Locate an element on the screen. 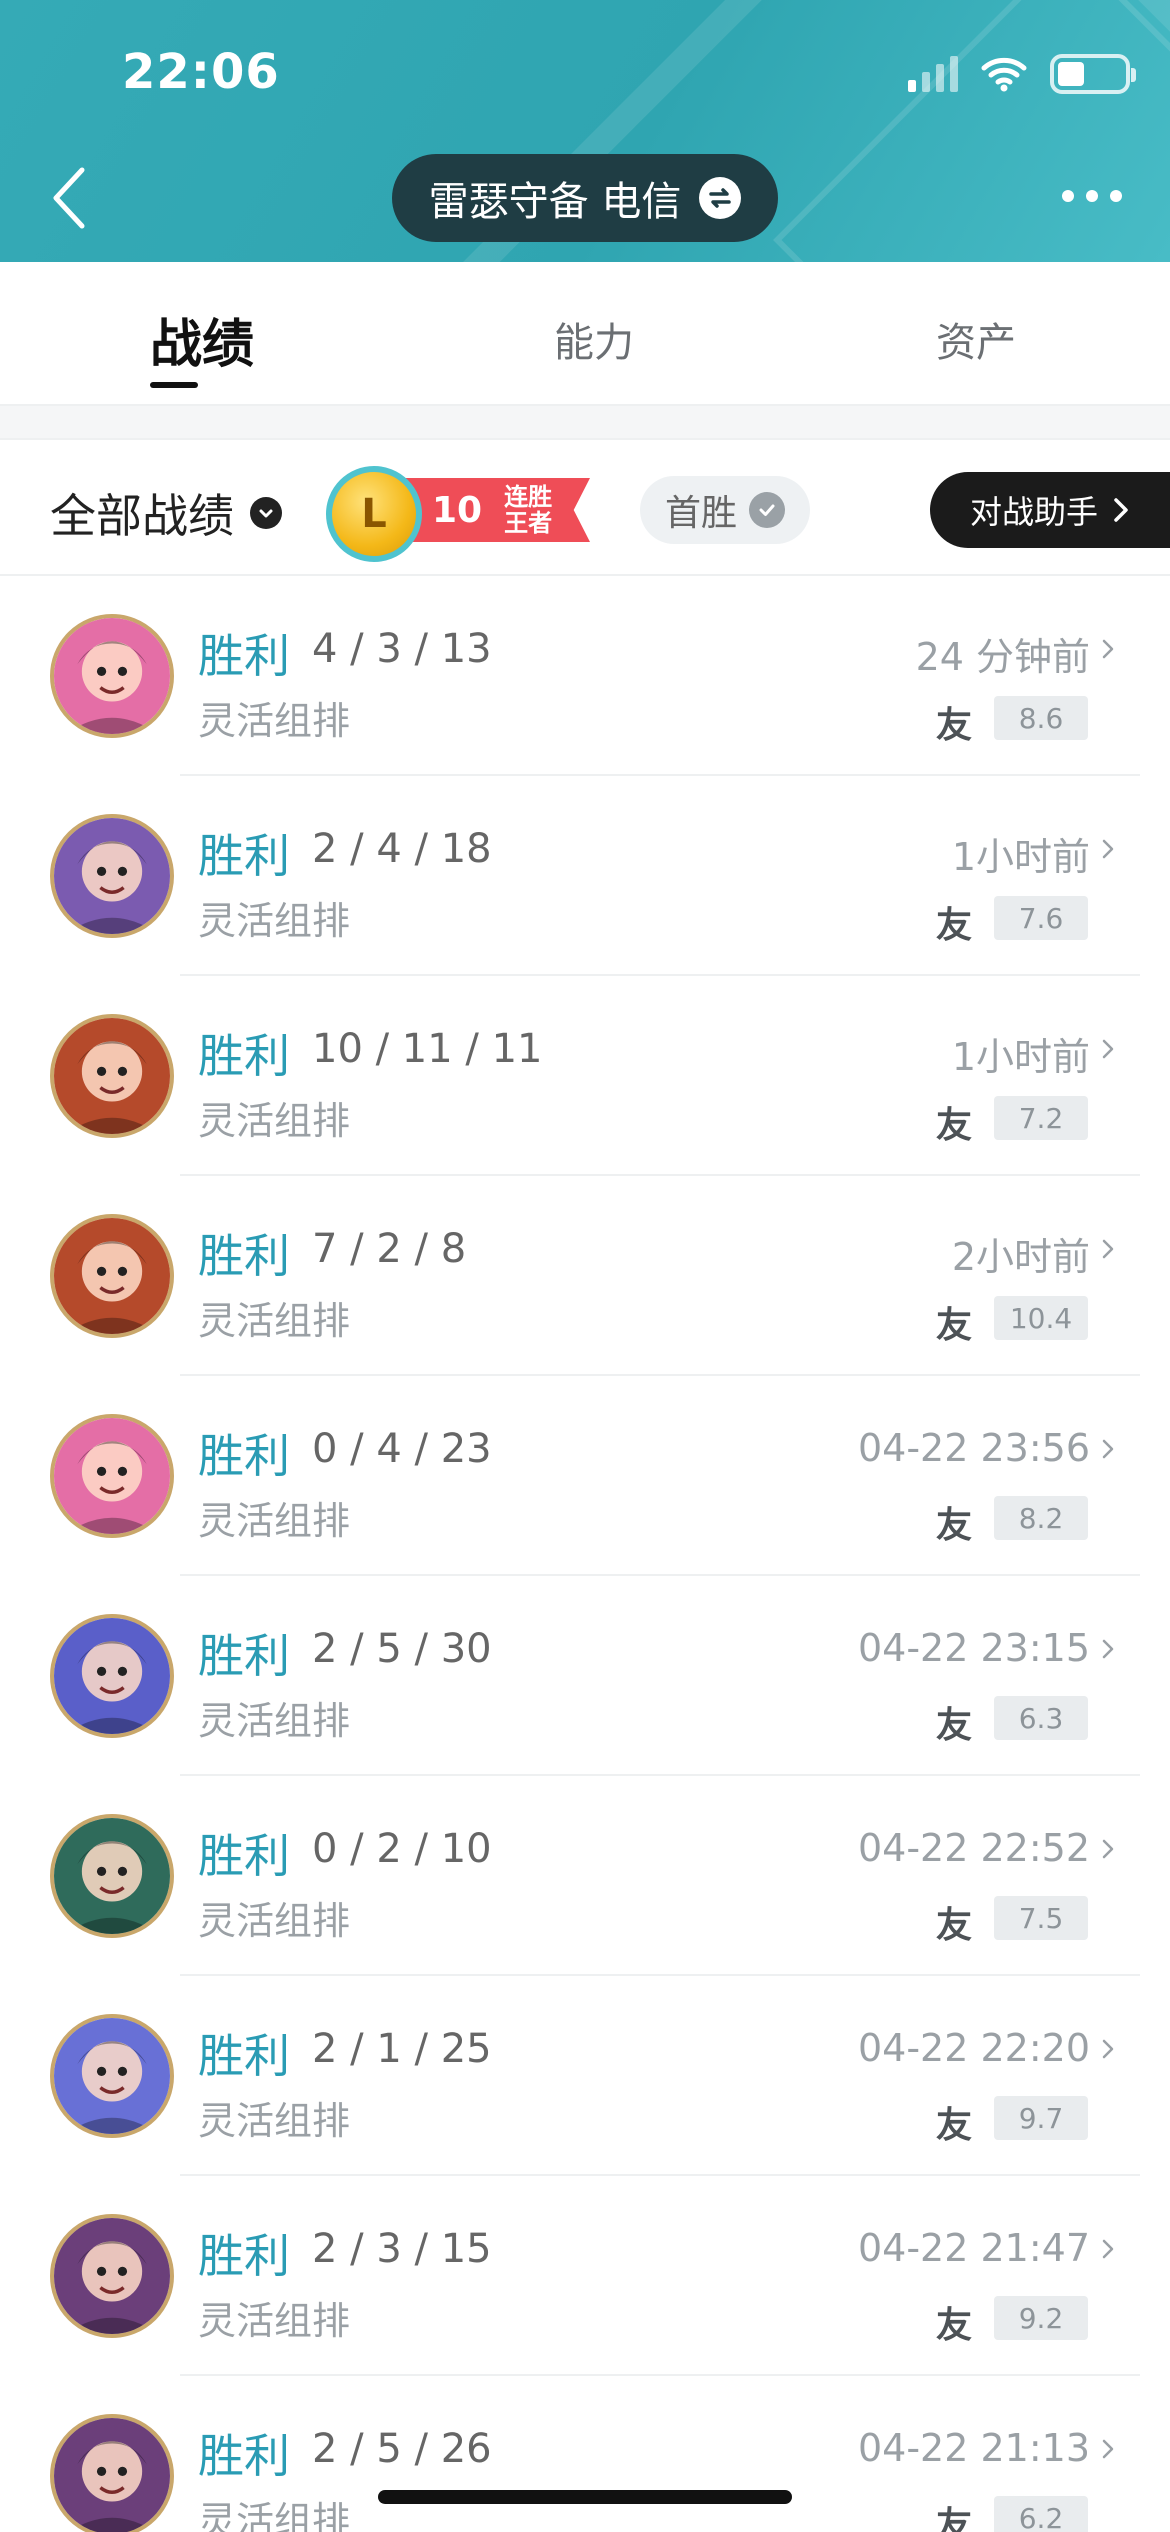 The image size is (1170, 2532). chevron-left-icon is located at coordinates (69, 198).